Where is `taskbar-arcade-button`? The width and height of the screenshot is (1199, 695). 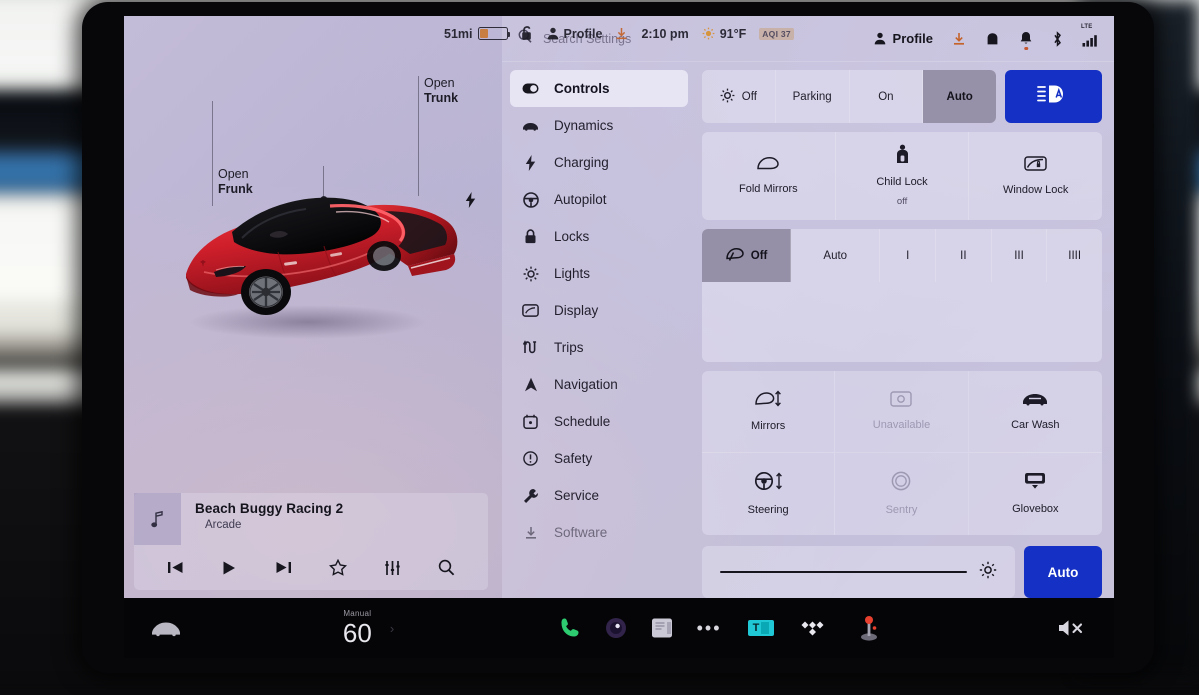
taskbar-arcade-button is located at coordinates (869, 628).